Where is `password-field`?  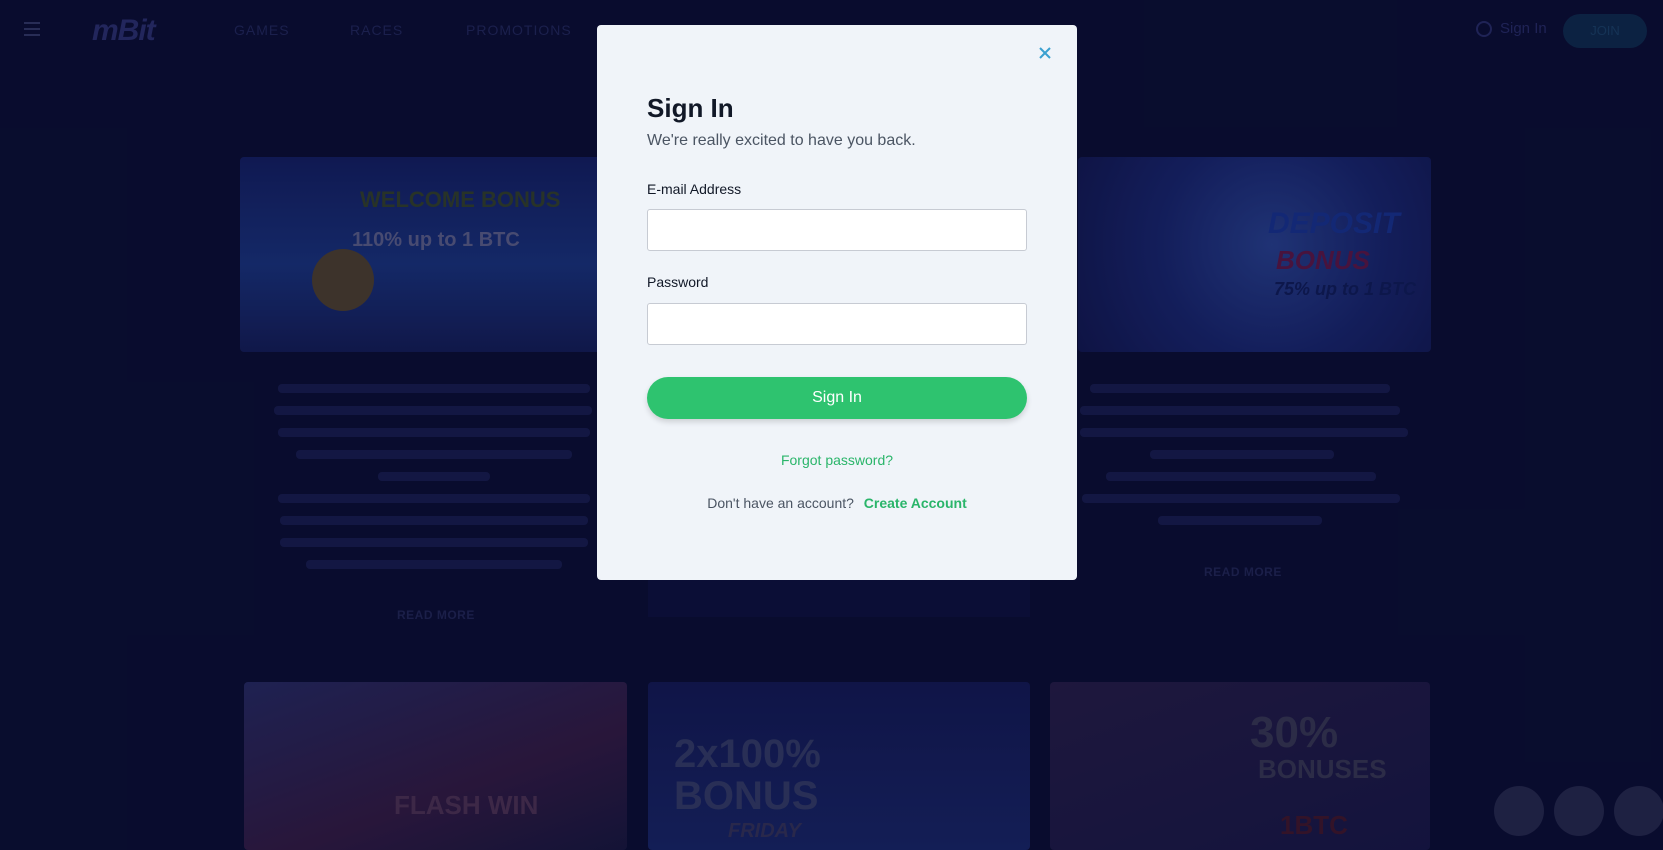 password-field is located at coordinates (837, 324).